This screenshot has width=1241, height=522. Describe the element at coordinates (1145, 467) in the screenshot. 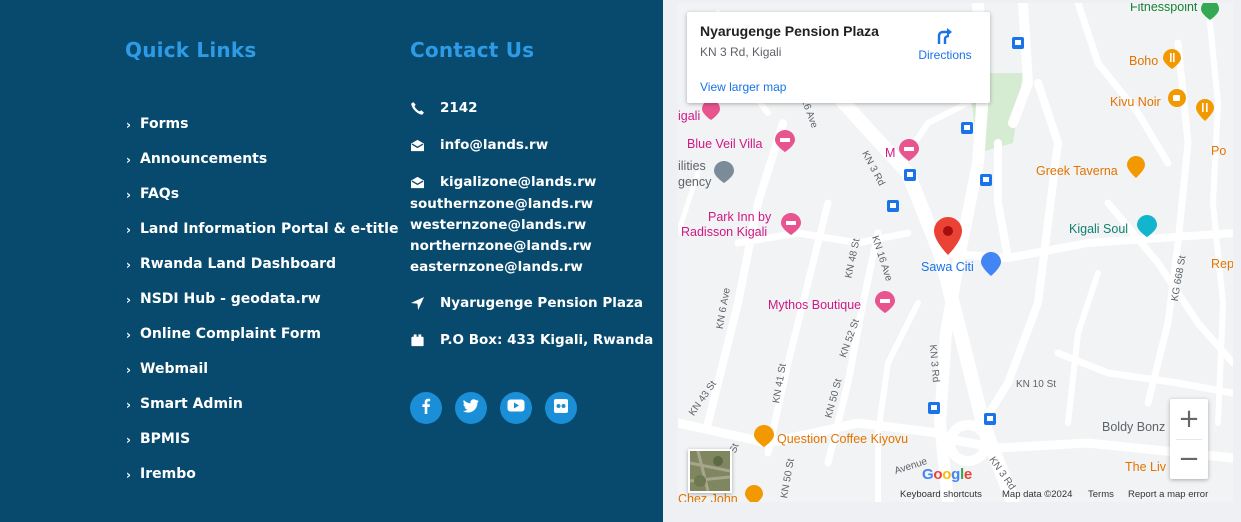

I see `map-place-the-liv: The Liv` at that location.